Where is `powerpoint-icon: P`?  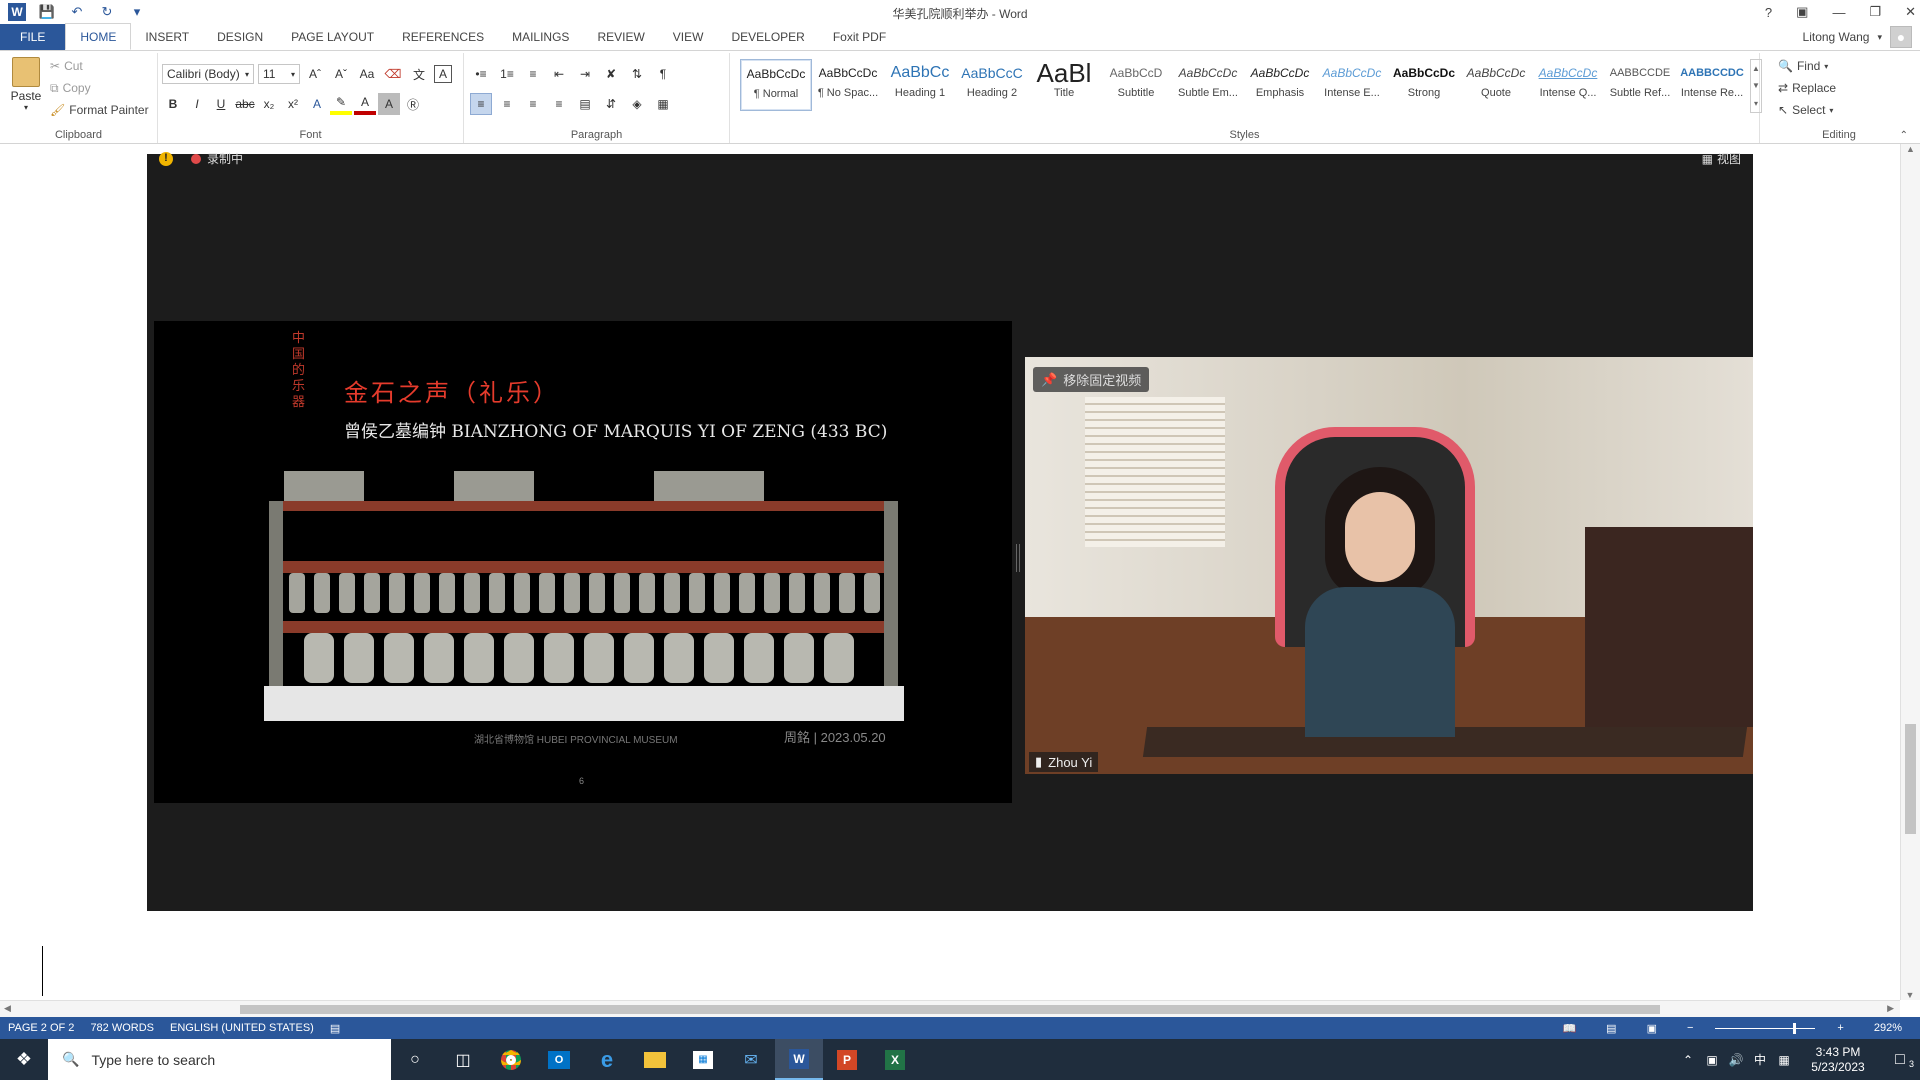
powerpoint-icon: P is located at coordinates (847, 1059).